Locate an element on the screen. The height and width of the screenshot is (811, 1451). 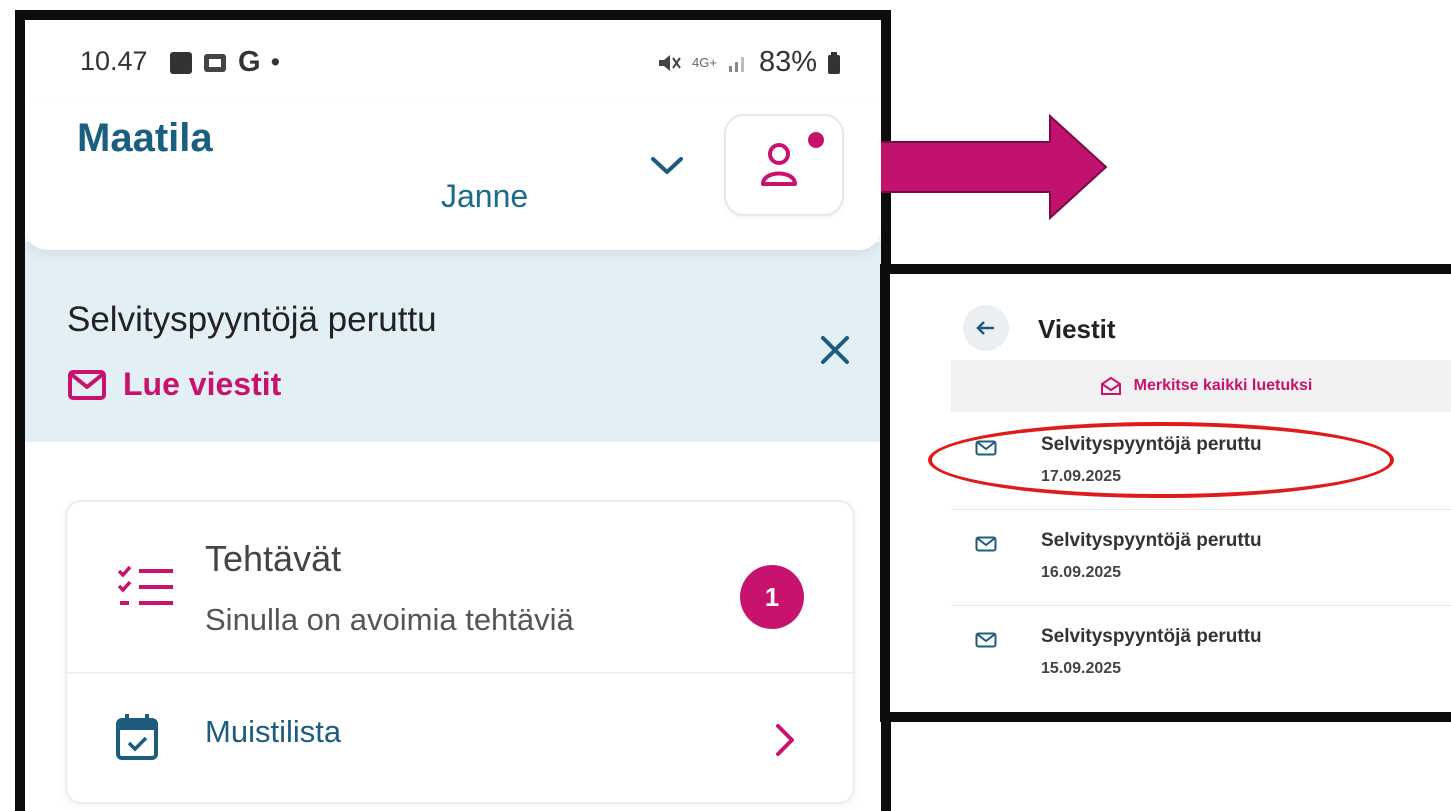
banner-title: Selvityspyyntöjä peruttu is located at coordinates (252, 319).